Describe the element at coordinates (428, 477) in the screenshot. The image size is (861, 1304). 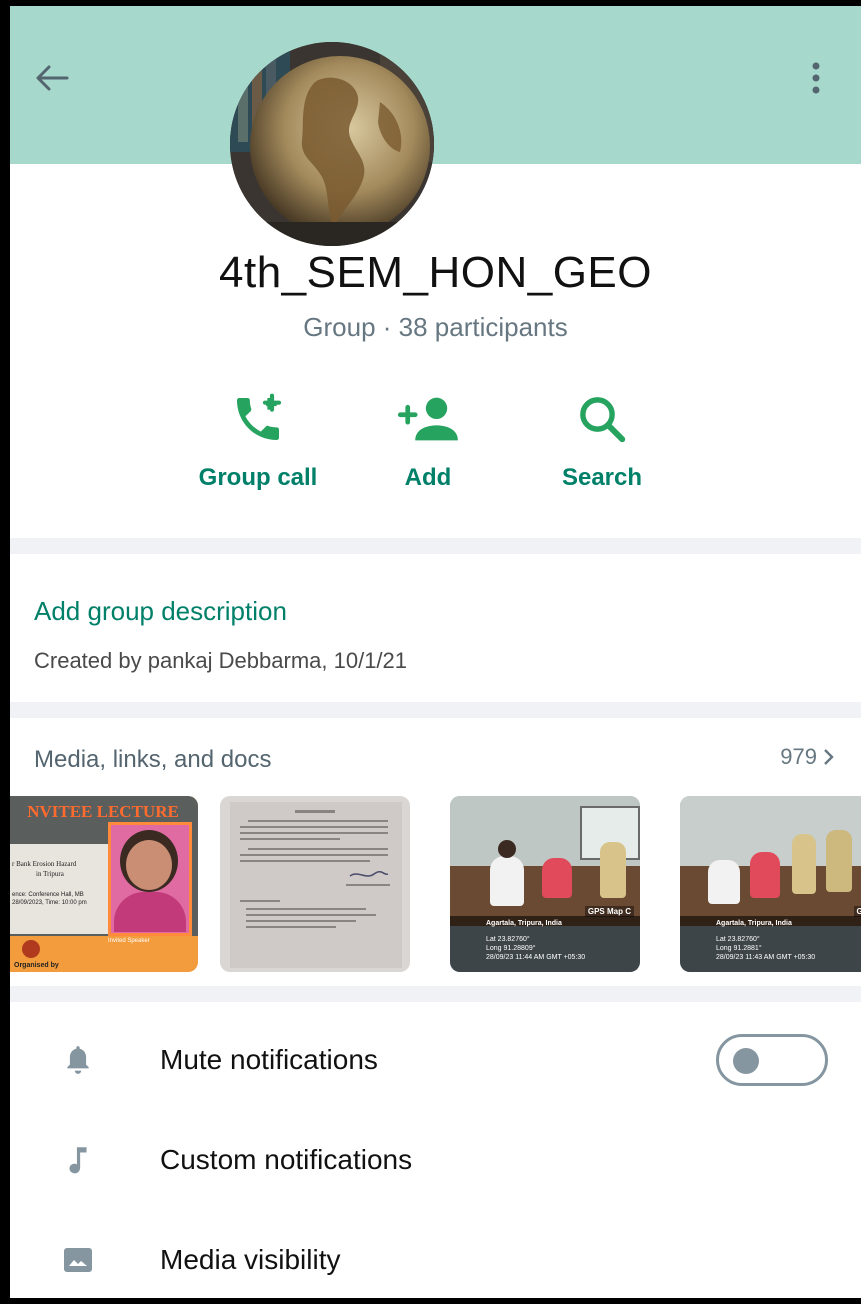
I see `add-label: Add` at that location.